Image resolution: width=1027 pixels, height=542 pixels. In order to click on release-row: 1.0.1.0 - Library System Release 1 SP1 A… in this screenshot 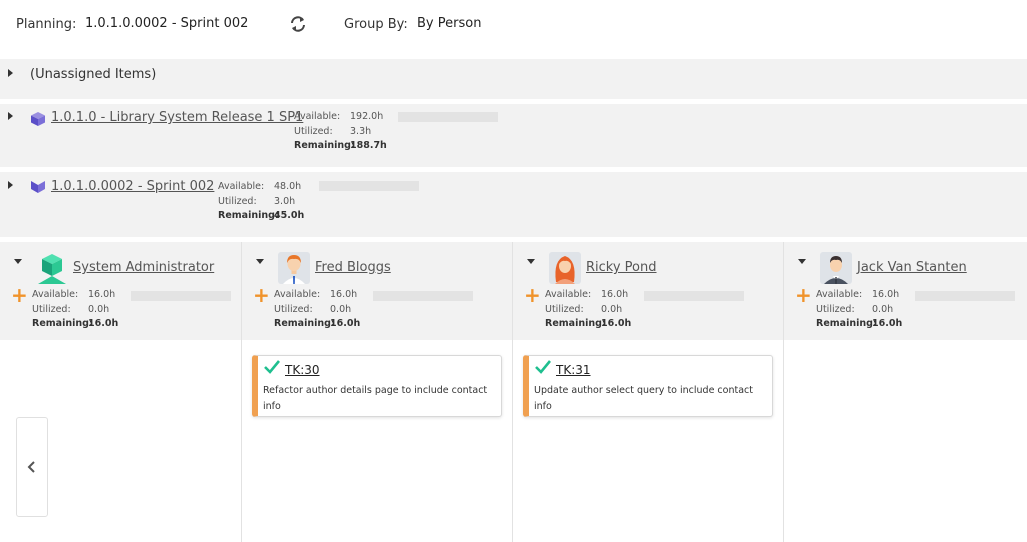, I will do `click(513, 135)`.